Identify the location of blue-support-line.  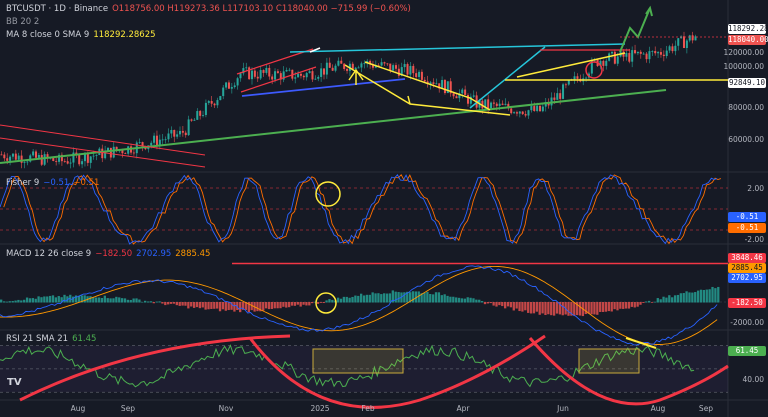
(323, 87).